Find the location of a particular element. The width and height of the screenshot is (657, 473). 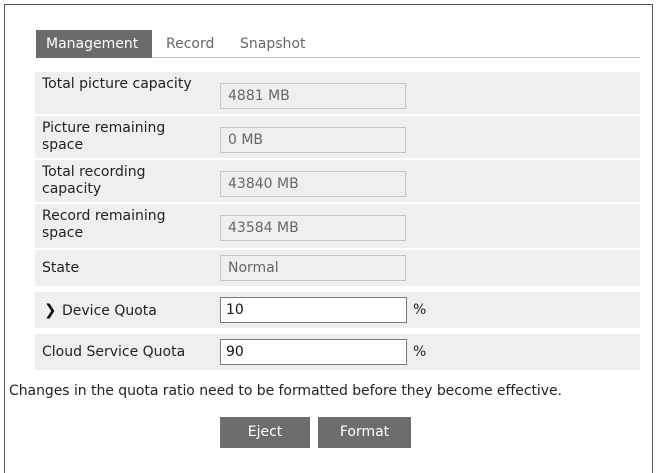

row-device-quota: ❯ Device Quota 10 % is located at coordinates (337, 310).